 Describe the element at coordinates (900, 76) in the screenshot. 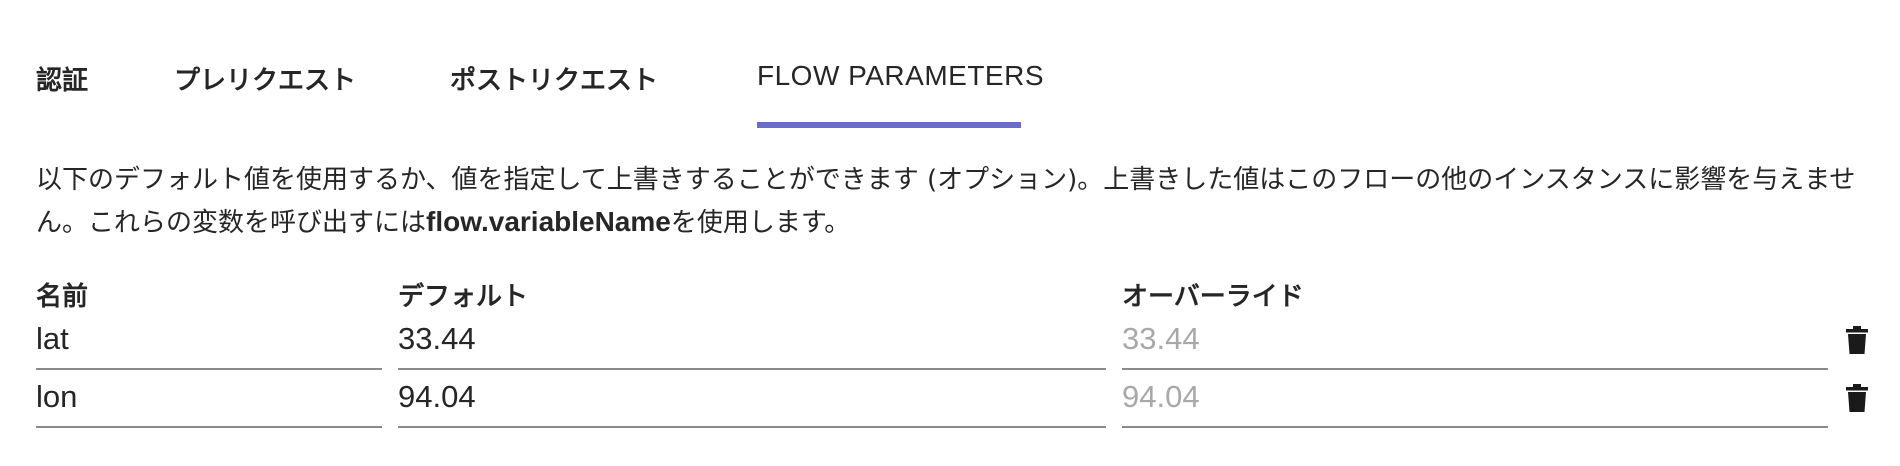

I see `tab-flow-parameters: FLOW PARAMETERS` at that location.